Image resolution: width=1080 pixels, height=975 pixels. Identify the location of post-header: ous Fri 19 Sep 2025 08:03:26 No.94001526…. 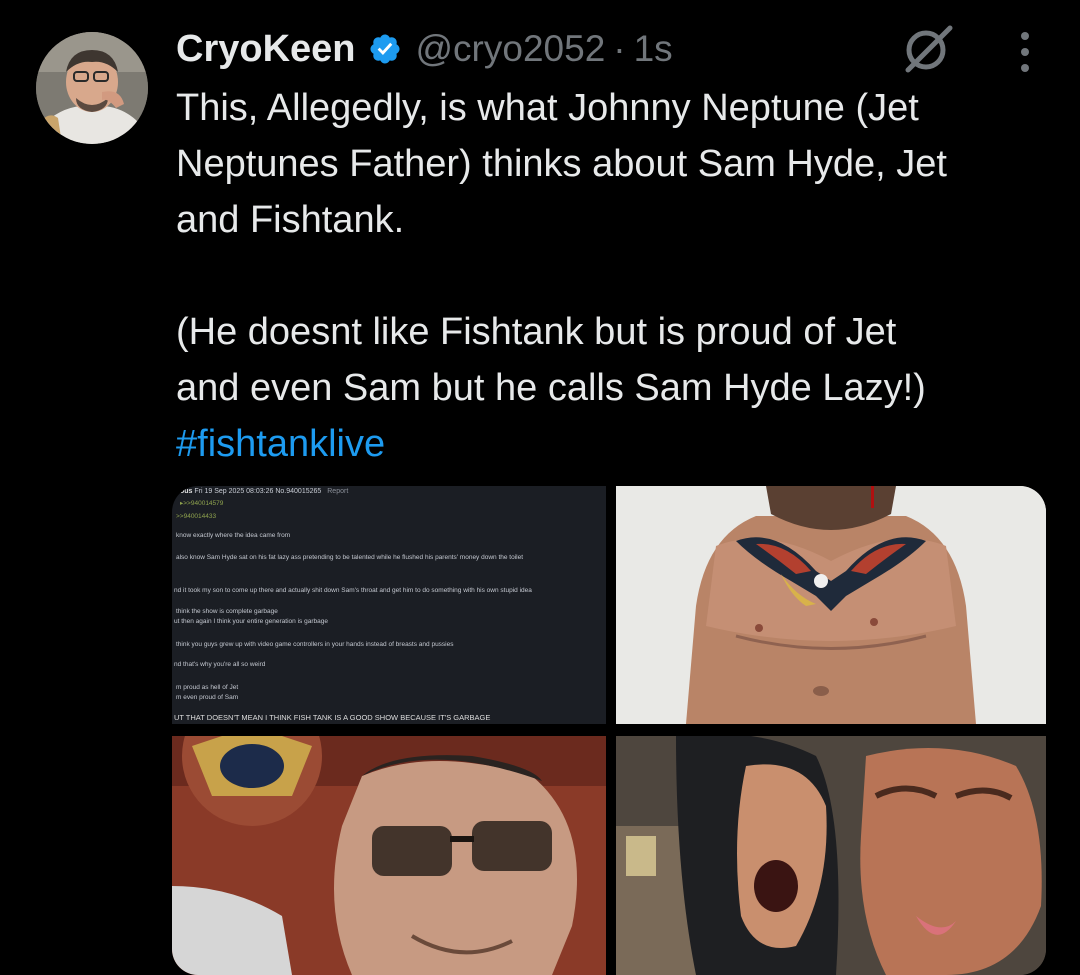
(264, 491).